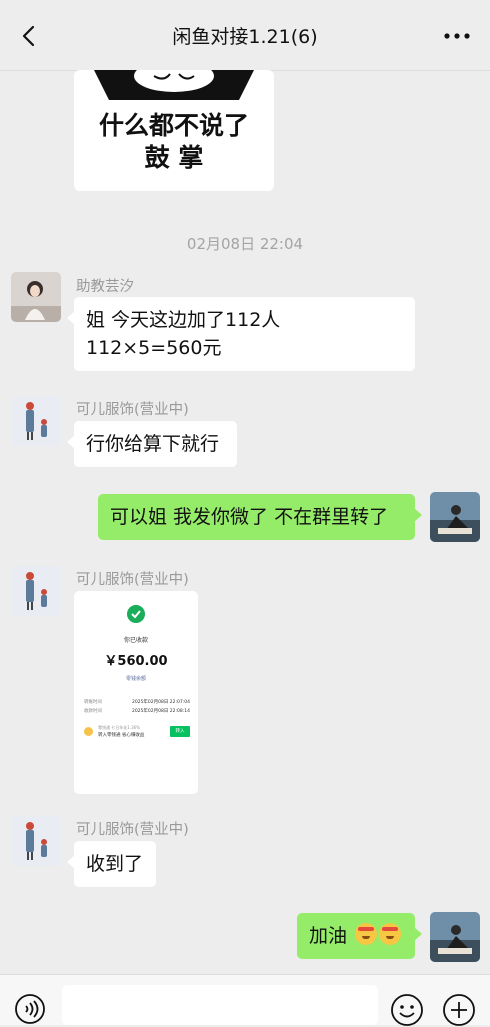  I want to click on chat-bubble: 姐 今天这边加了112人 112×5=560元, so click(241, 334).